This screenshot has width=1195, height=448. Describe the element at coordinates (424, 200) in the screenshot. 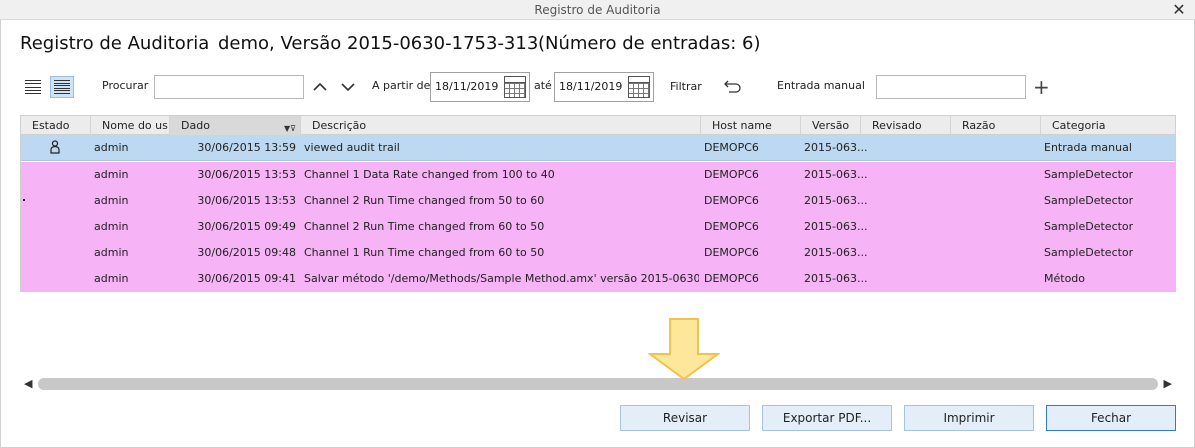

I see `cell-description: Channel 2 Run Time changed from 50 to 60` at that location.